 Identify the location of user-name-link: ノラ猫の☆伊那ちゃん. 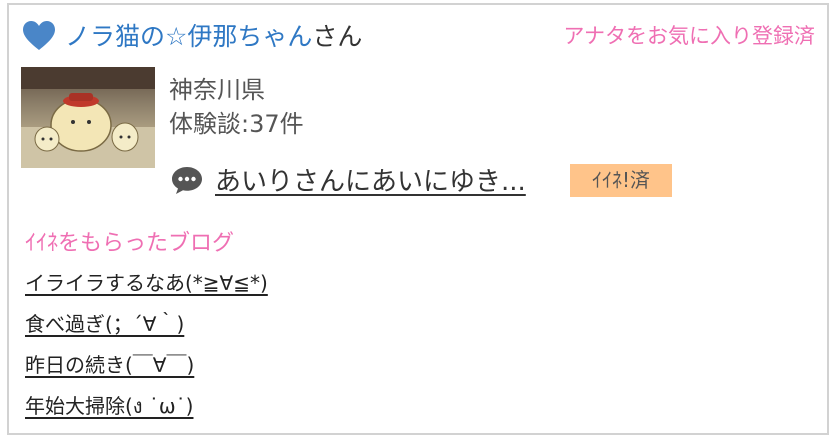
(188, 36).